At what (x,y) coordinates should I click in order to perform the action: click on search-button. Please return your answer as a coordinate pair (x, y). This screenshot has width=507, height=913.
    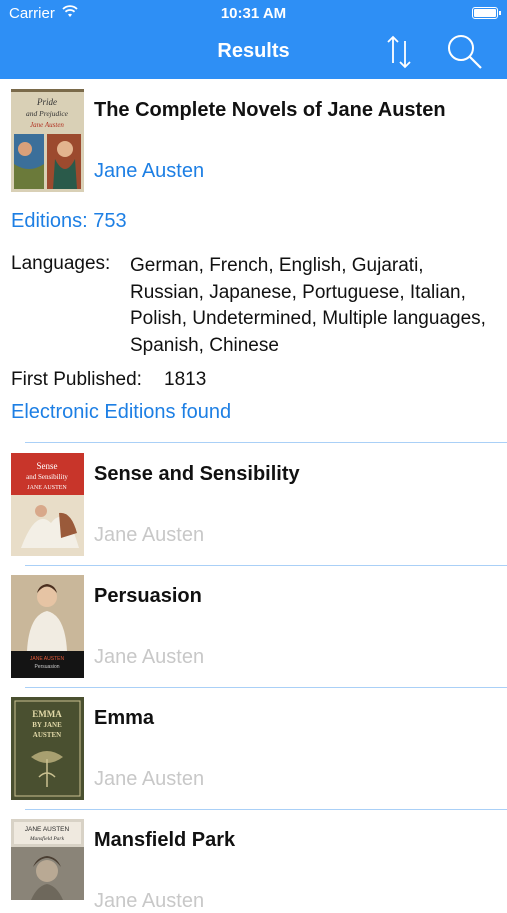
    Looking at the image, I should click on (465, 52).